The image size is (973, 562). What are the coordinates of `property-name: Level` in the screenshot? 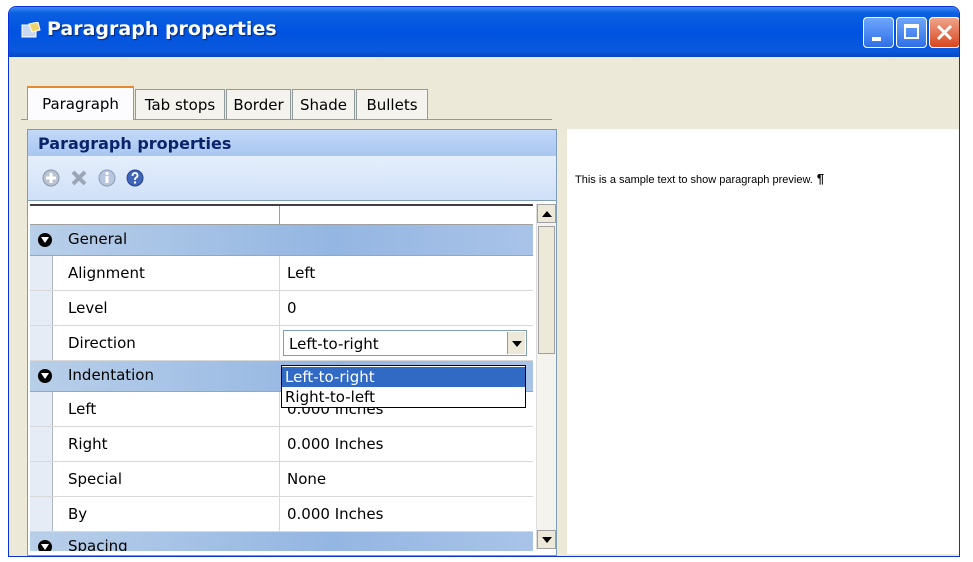 It's located at (88, 308).